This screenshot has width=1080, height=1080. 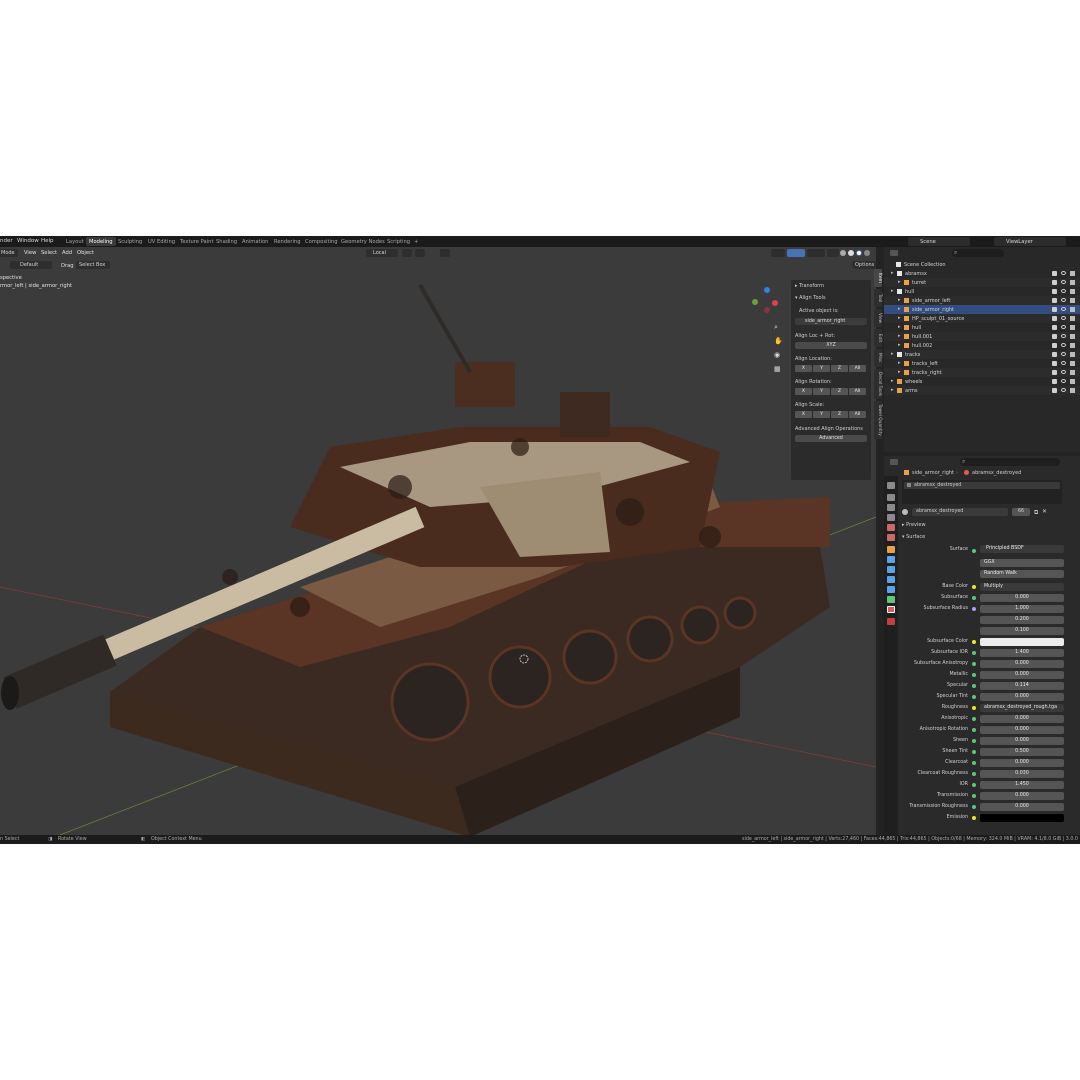 What do you see at coordinates (894, 253) in the screenshot?
I see `outliner-editor-type-icon` at bounding box center [894, 253].